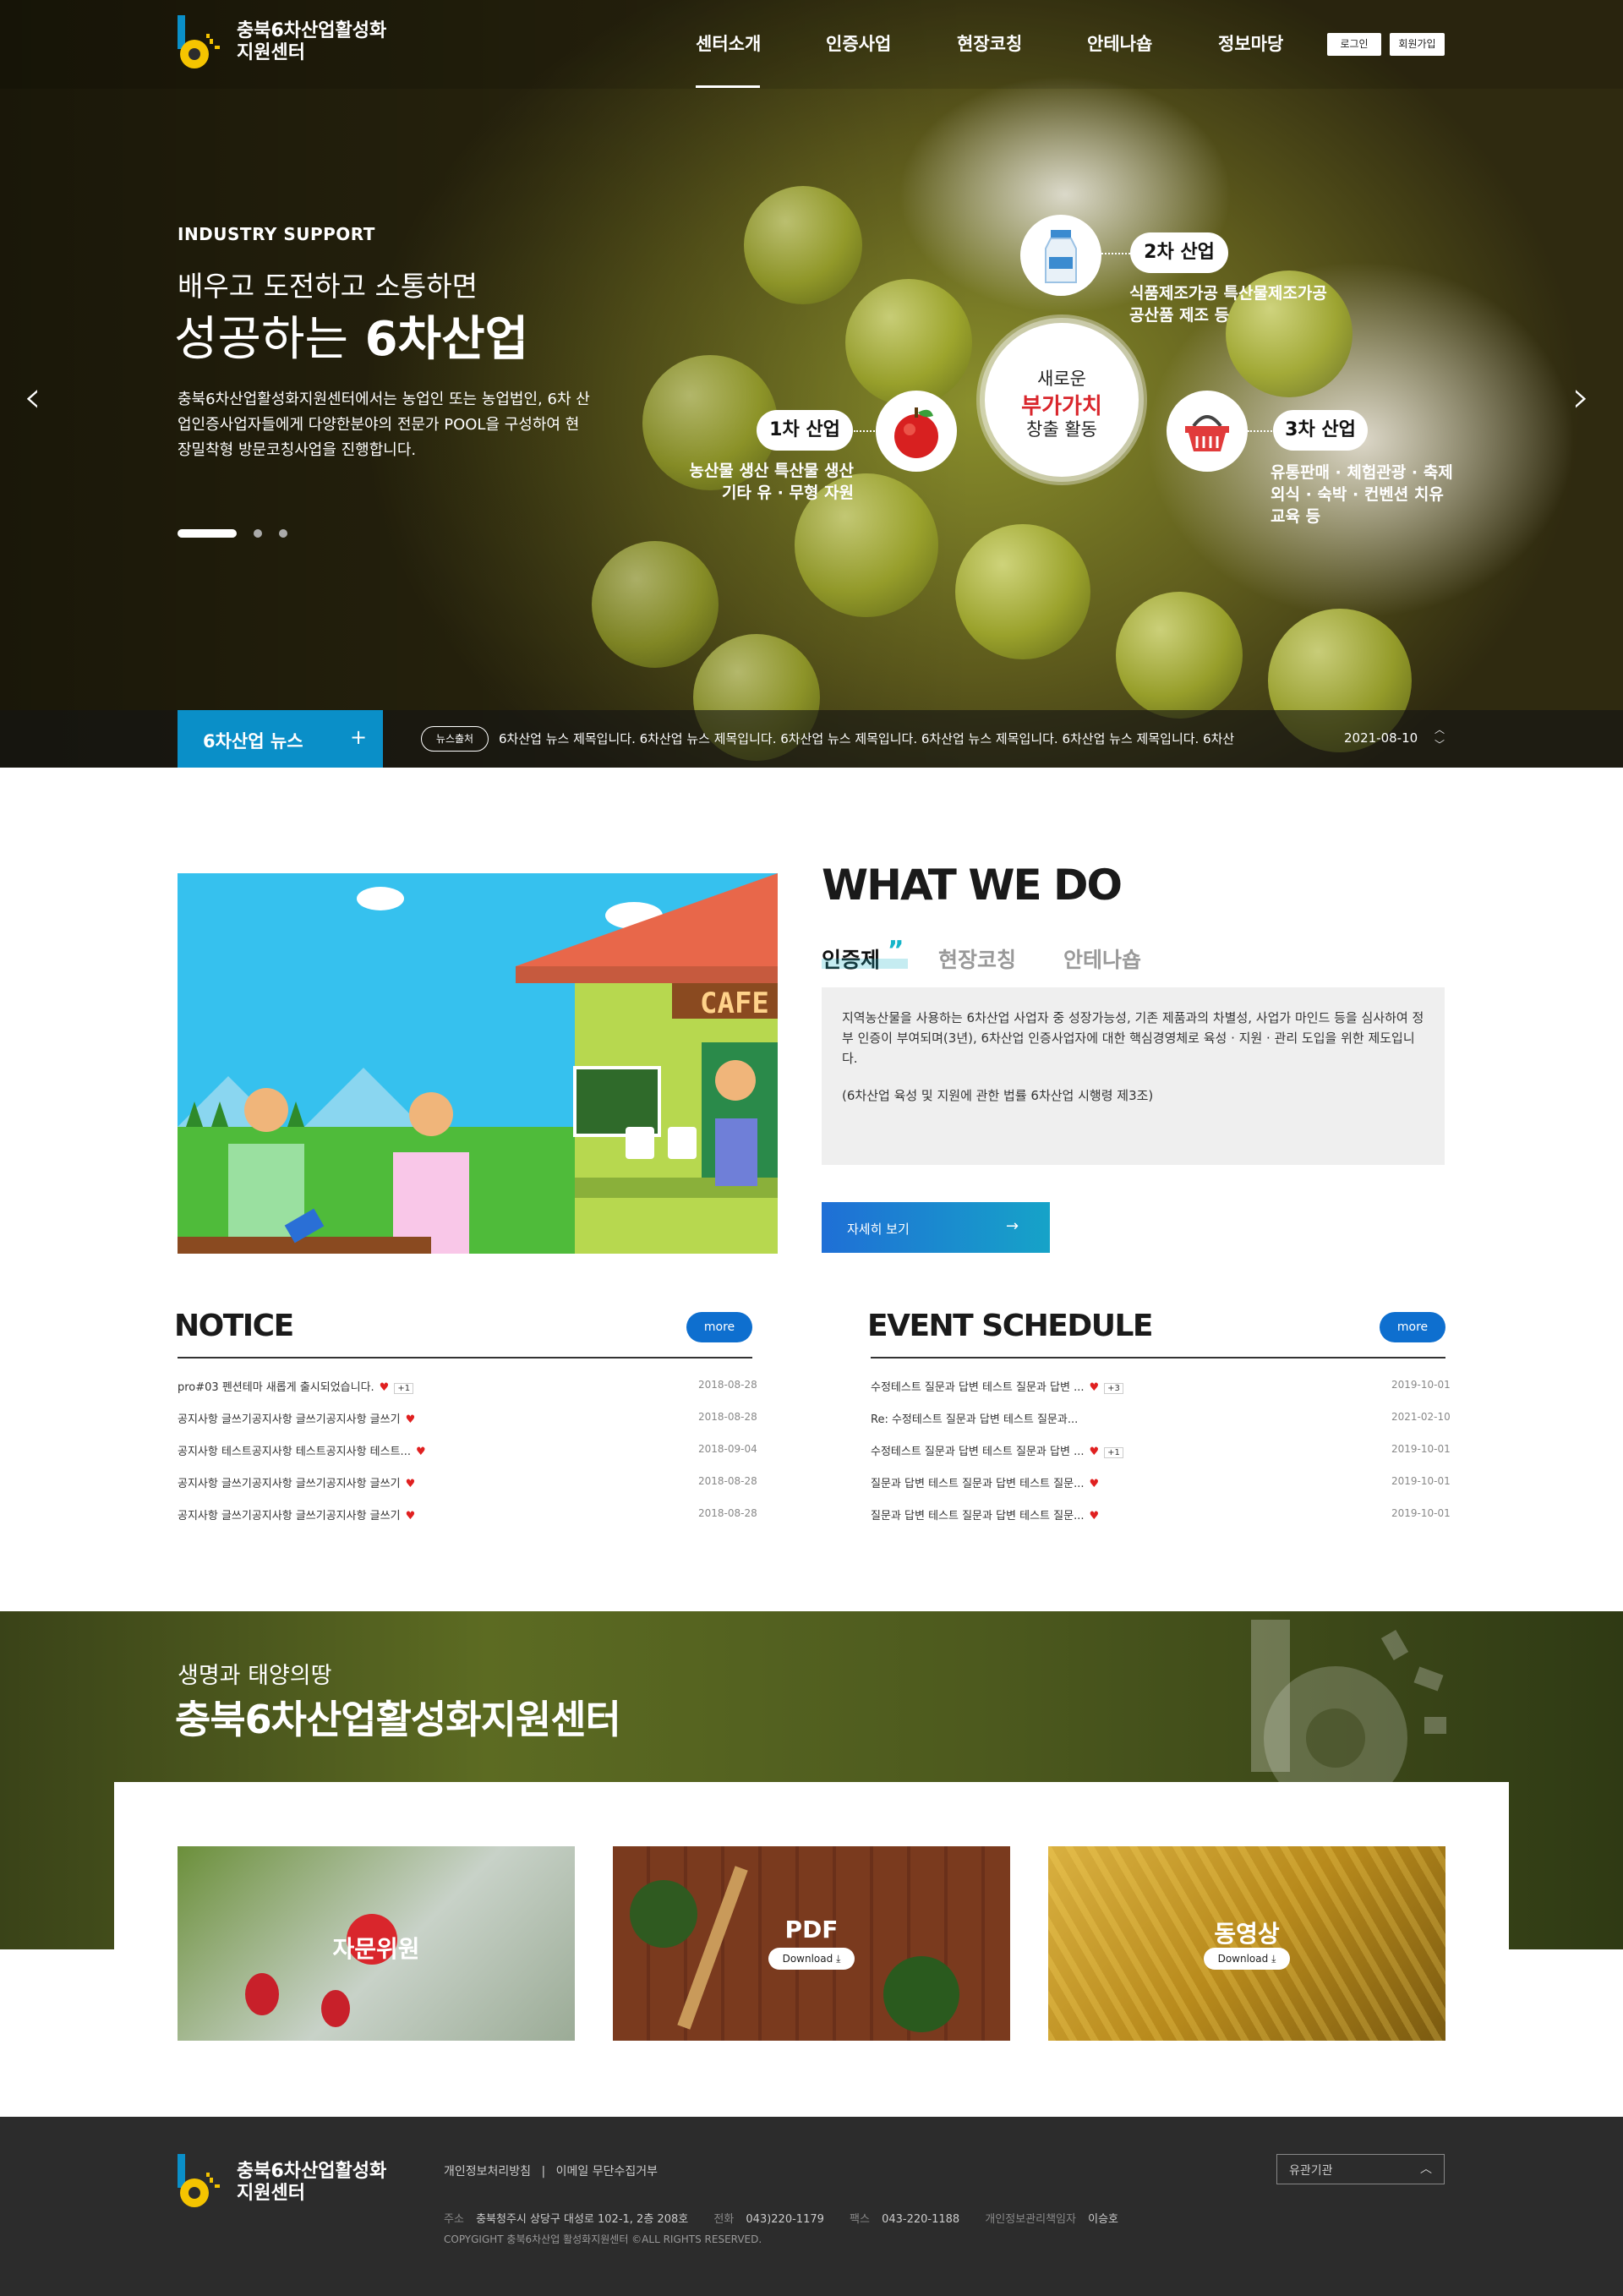  What do you see at coordinates (311, 42) in the screenshot?
I see `brand-name: 충북6차산업활성화 지원센터` at bounding box center [311, 42].